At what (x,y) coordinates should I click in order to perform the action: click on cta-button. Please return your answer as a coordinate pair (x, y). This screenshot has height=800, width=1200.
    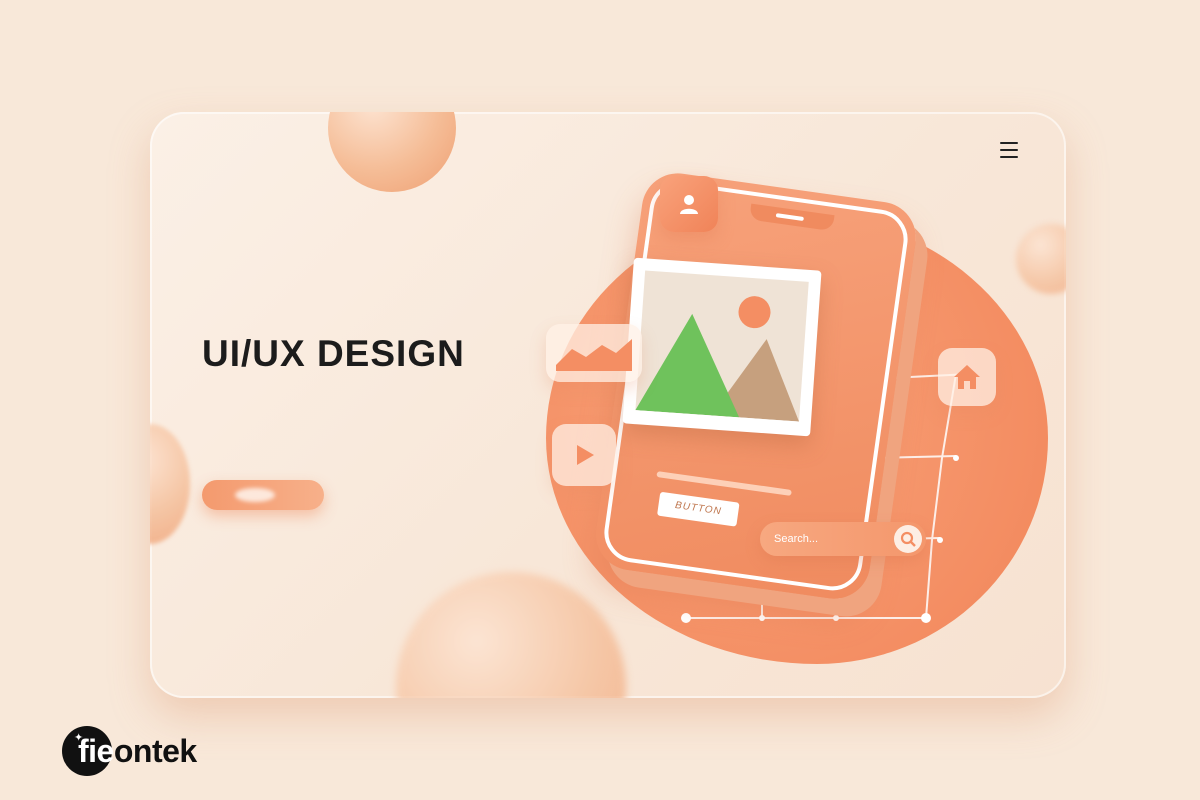
    Looking at the image, I should click on (263, 495).